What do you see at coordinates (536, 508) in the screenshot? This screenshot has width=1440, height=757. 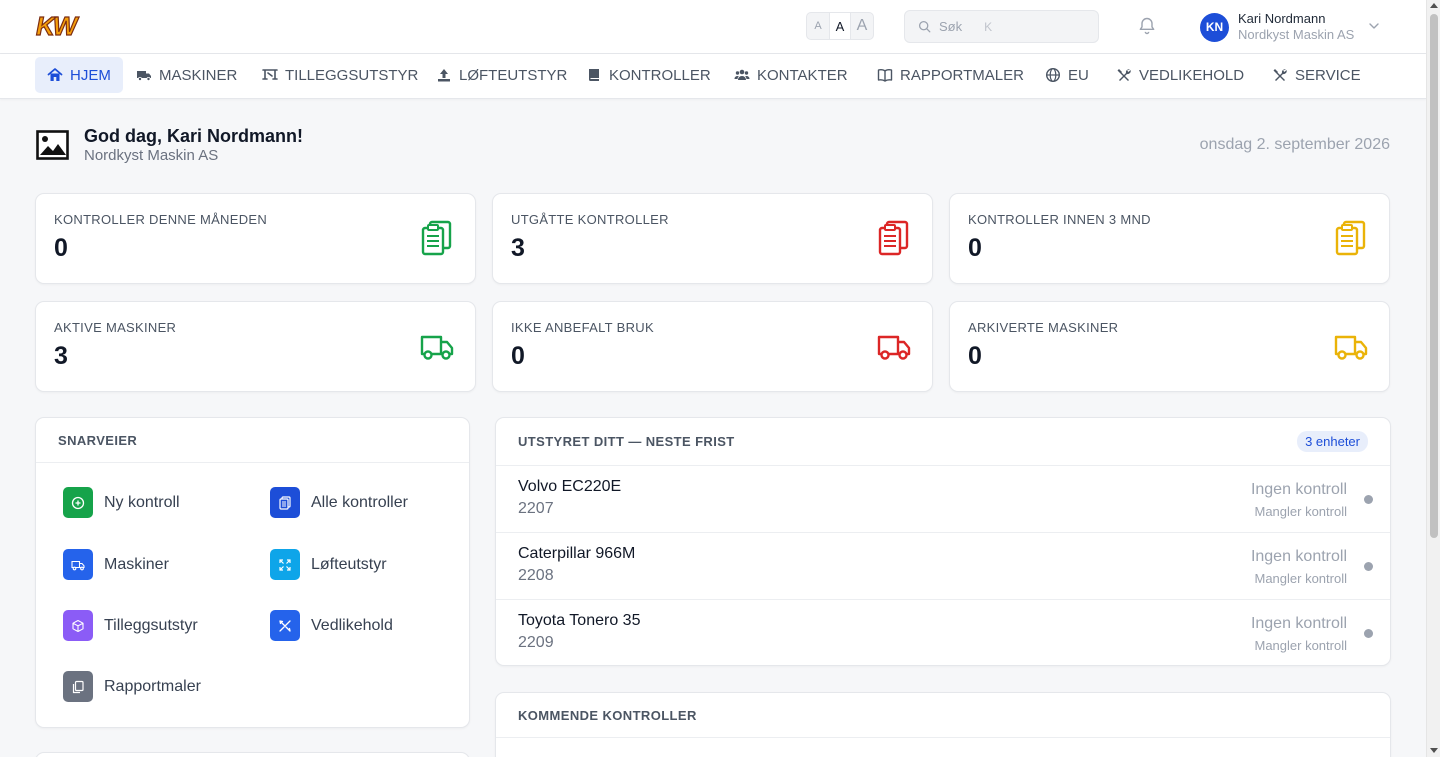 I see `equipment-number: 2207` at bounding box center [536, 508].